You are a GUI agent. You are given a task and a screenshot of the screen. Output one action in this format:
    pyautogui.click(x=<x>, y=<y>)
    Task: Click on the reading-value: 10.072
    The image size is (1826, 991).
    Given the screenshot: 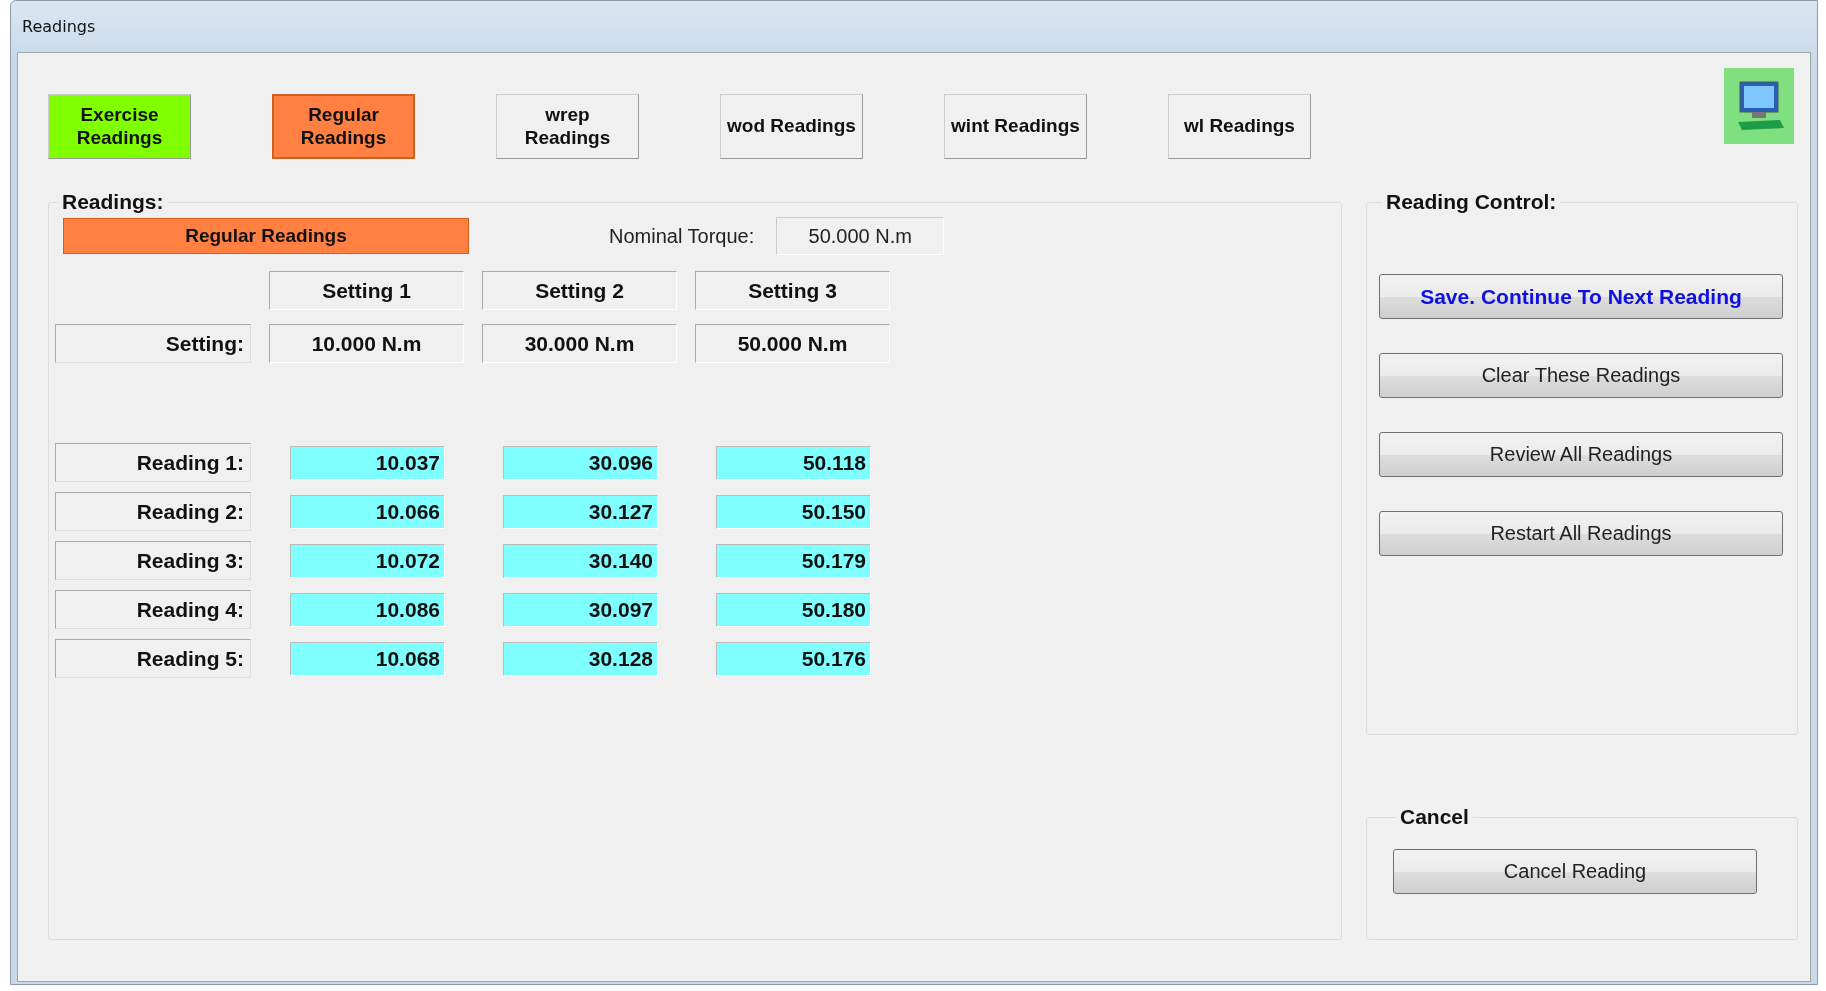 What is the action you would take?
    pyautogui.click(x=367, y=560)
    